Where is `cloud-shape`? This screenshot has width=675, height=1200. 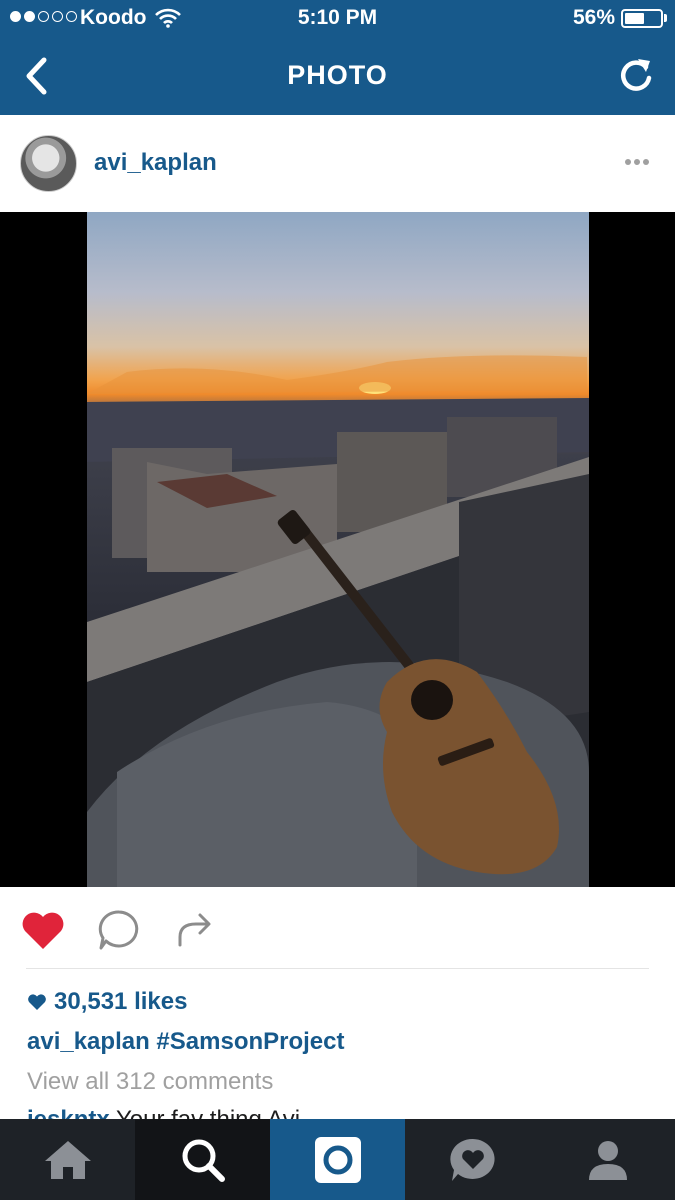
cloud-shape is located at coordinates (337, 374).